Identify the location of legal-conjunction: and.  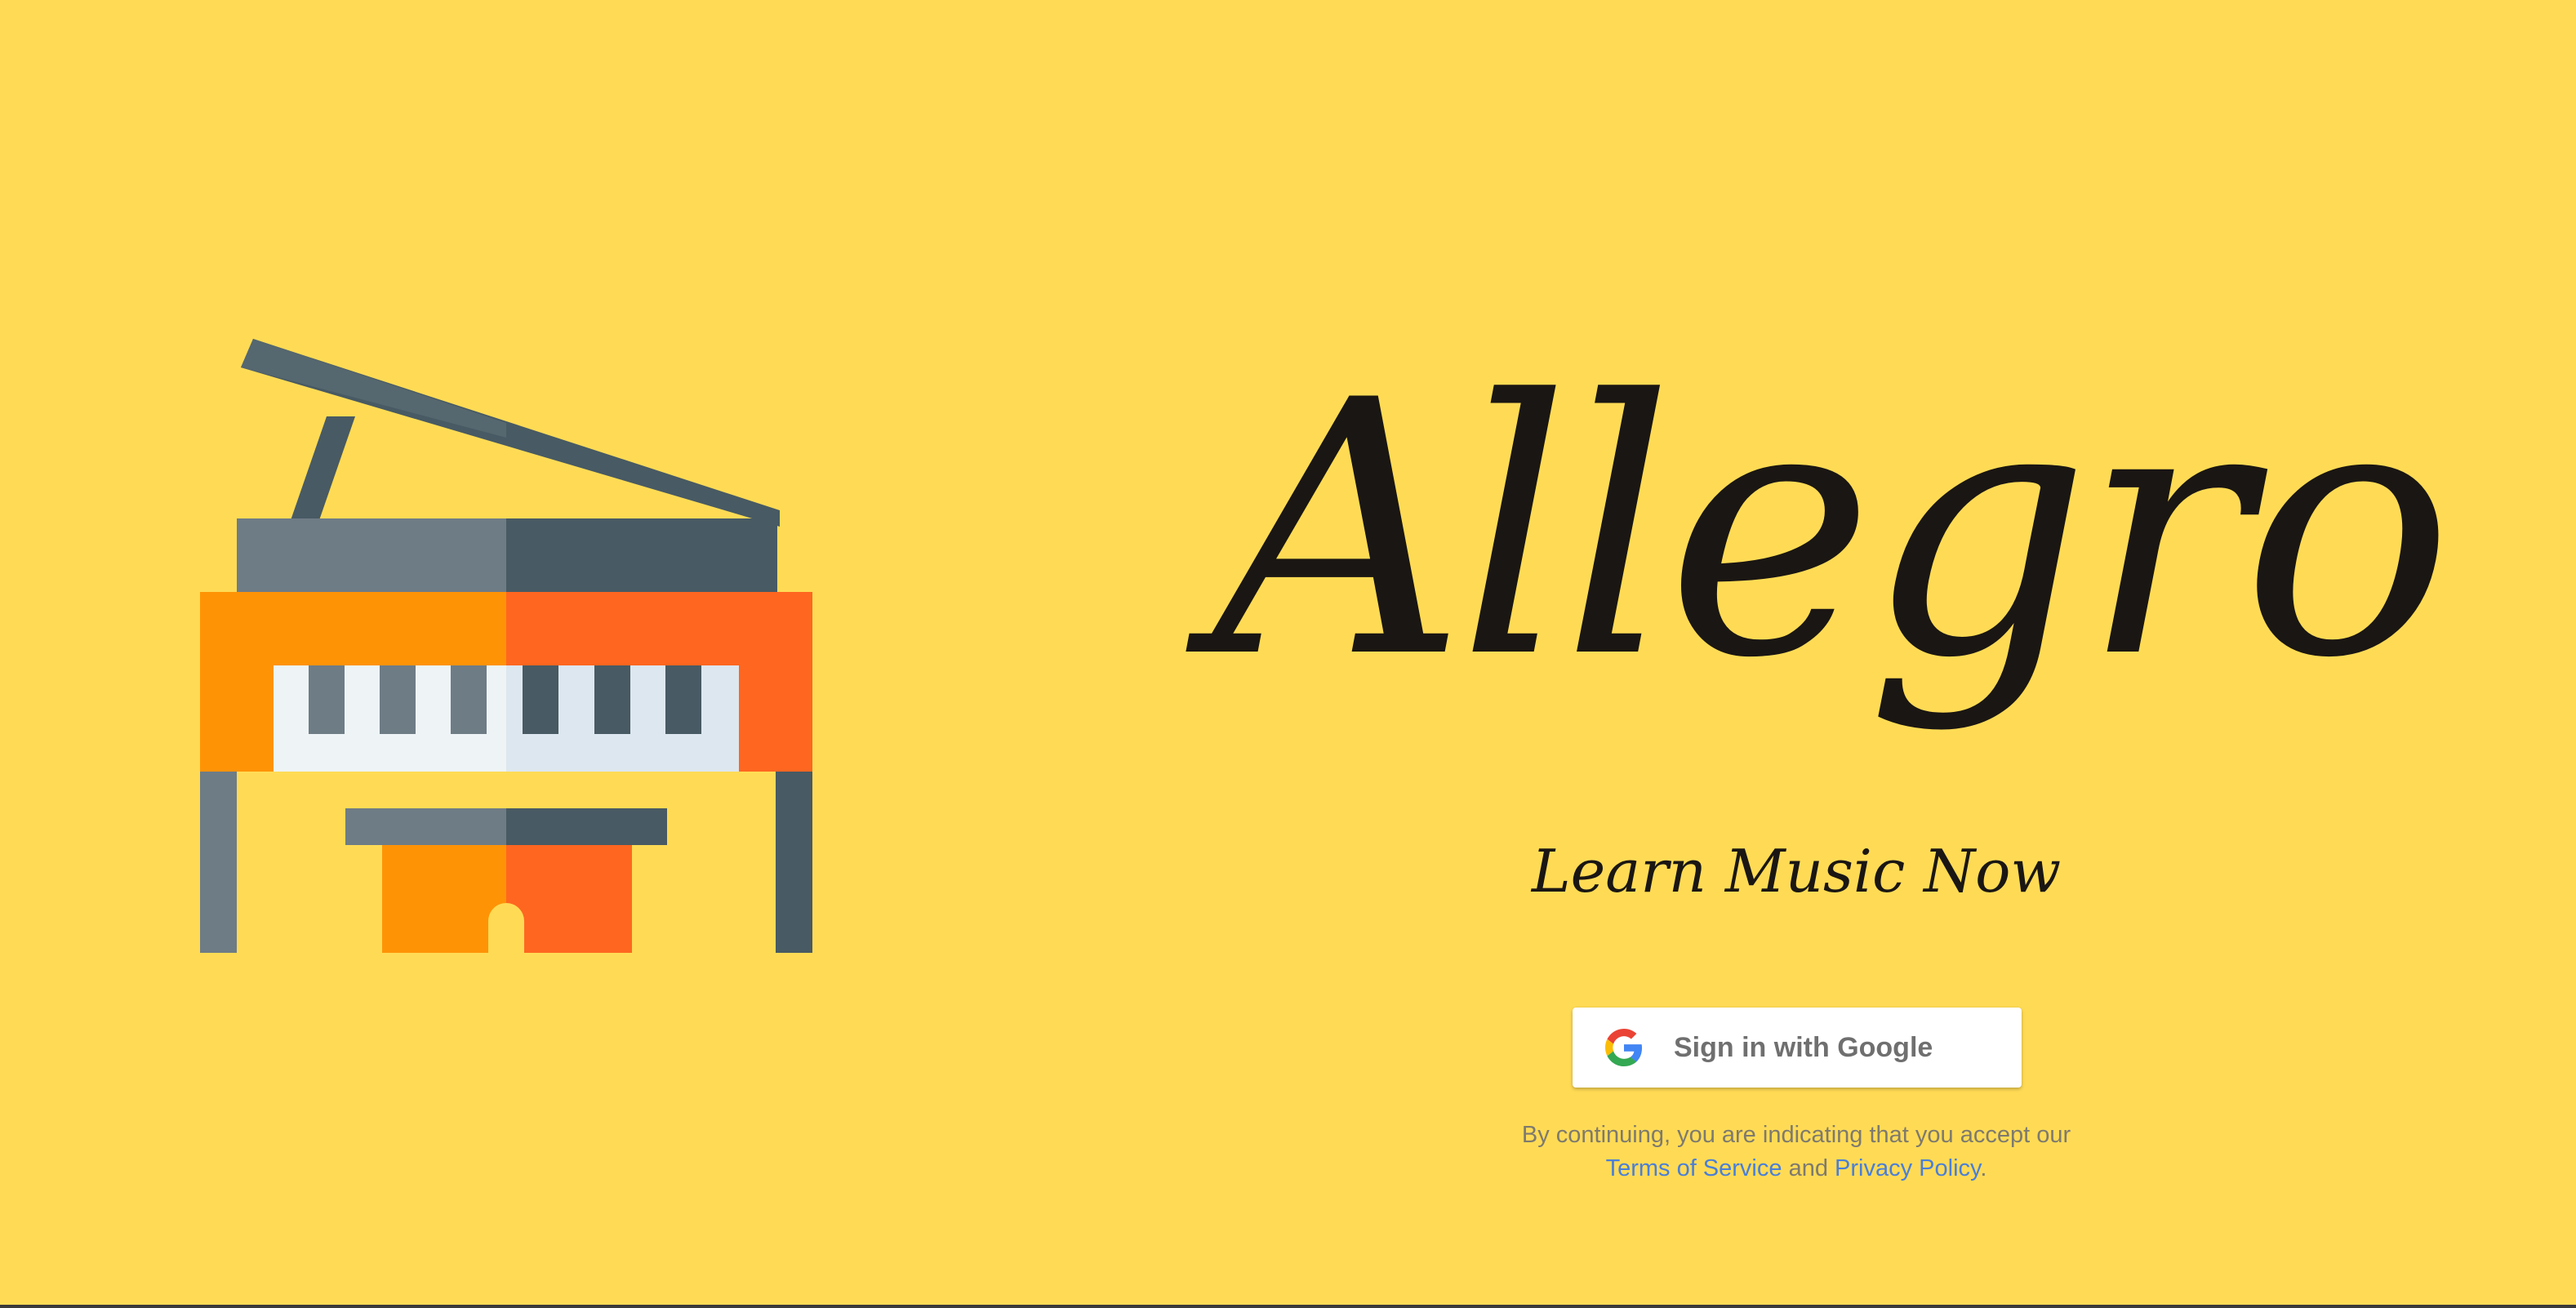
(1808, 1168).